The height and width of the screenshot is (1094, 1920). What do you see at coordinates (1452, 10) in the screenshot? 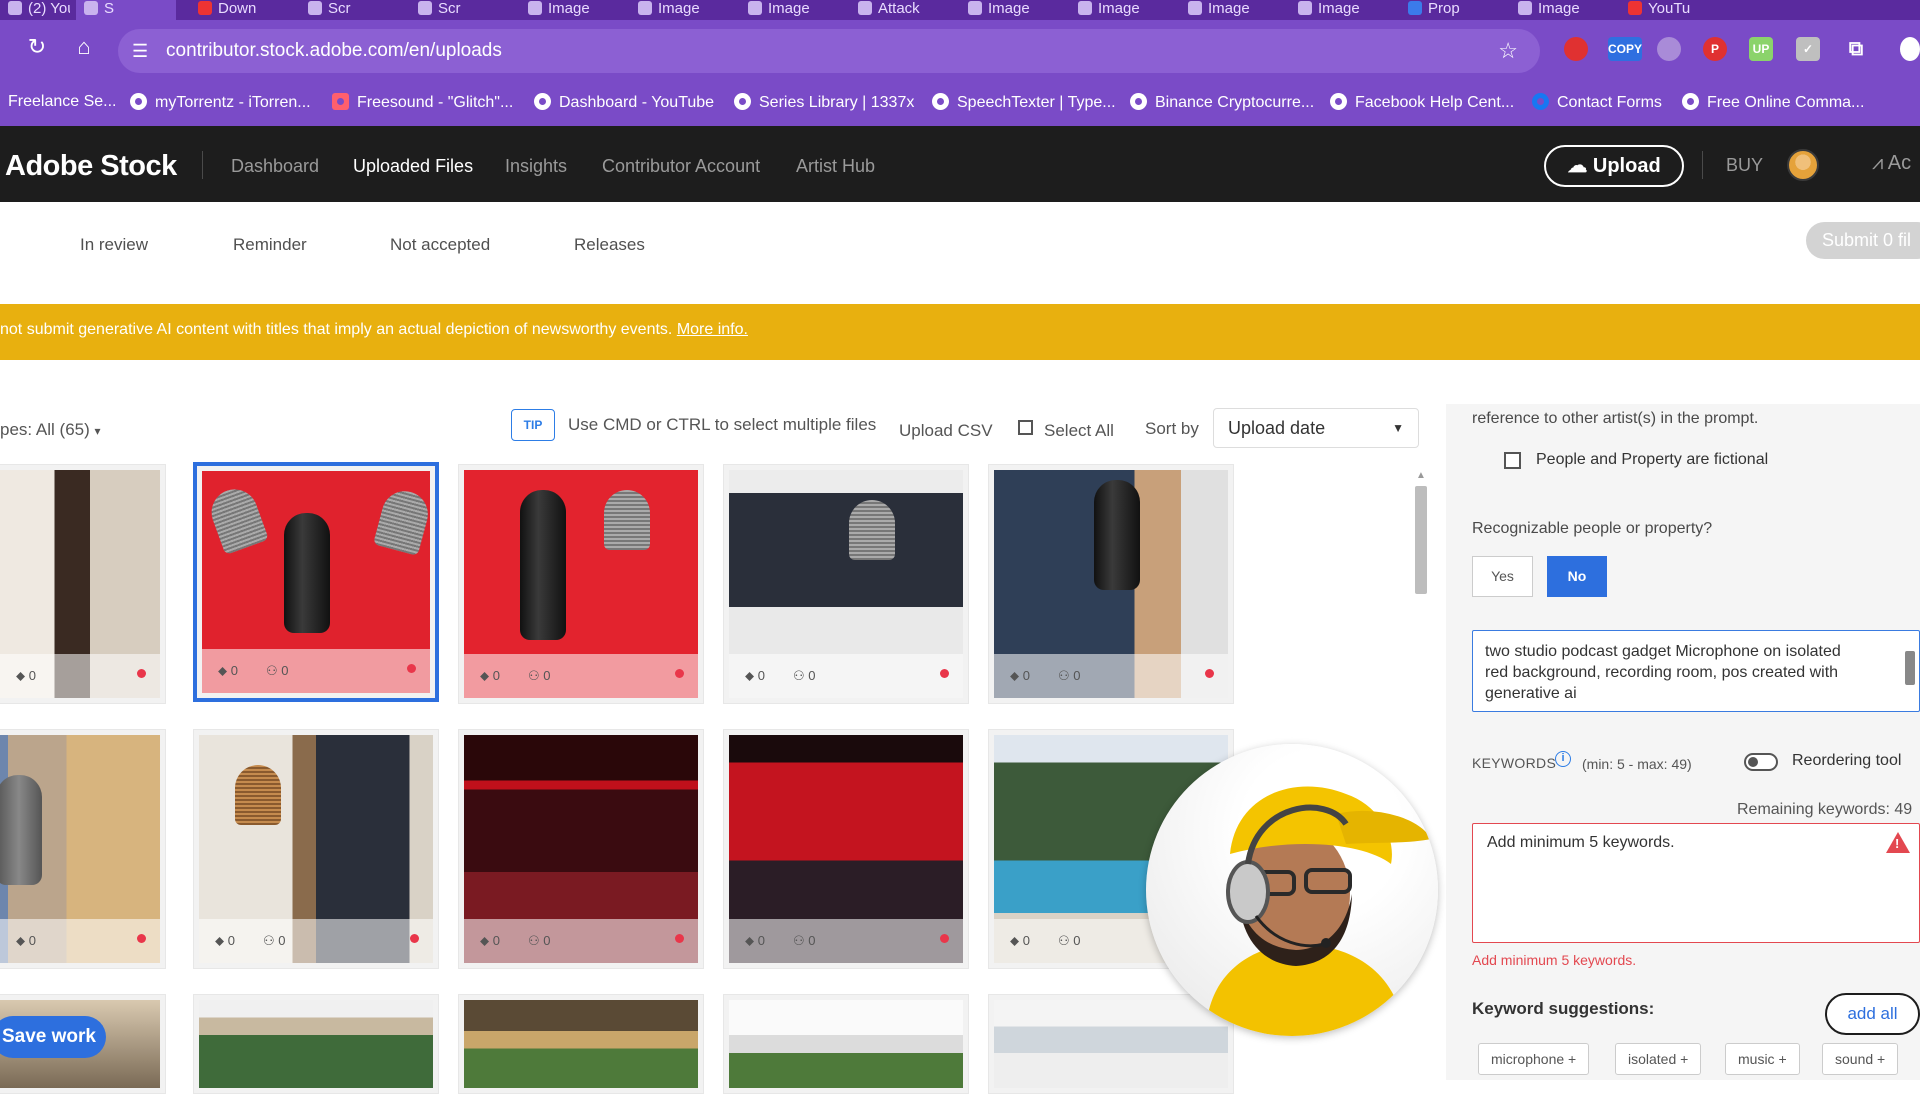
I see `browser-tab: Prop` at bounding box center [1452, 10].